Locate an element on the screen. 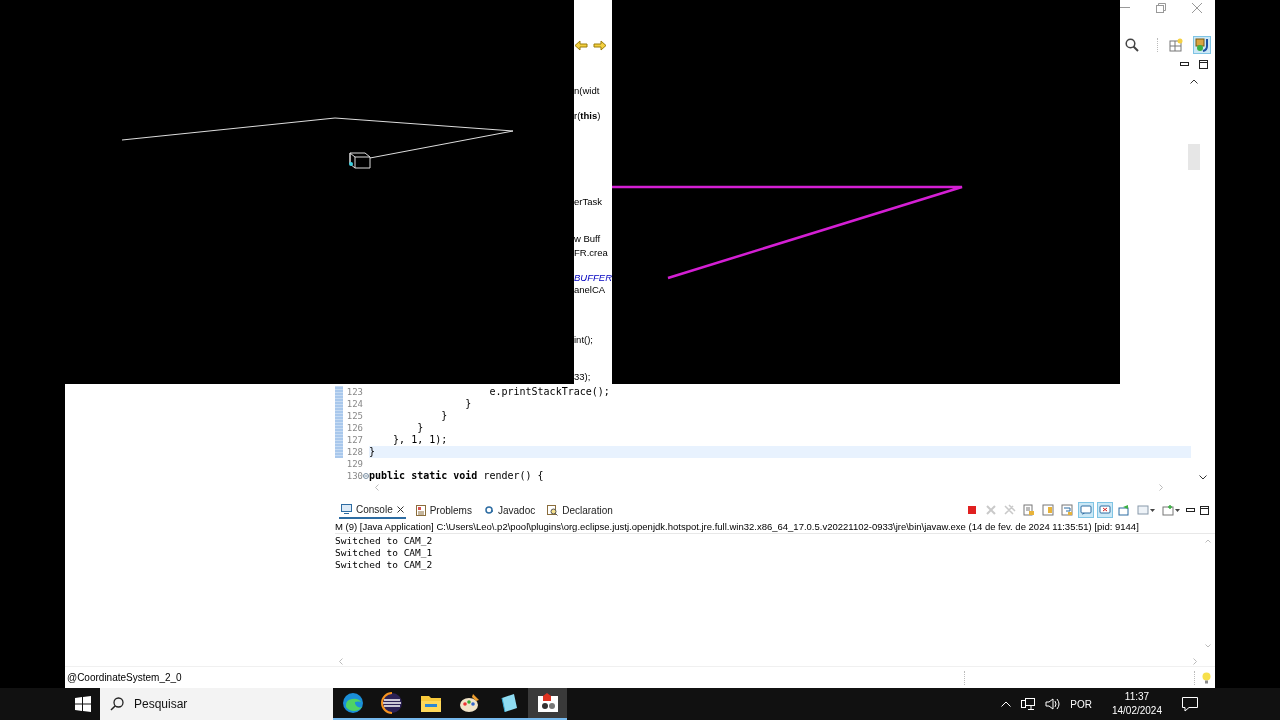 The width and height of the screenshot is (1280, 720). line-number: 128 is located at coordinates (354, 452).